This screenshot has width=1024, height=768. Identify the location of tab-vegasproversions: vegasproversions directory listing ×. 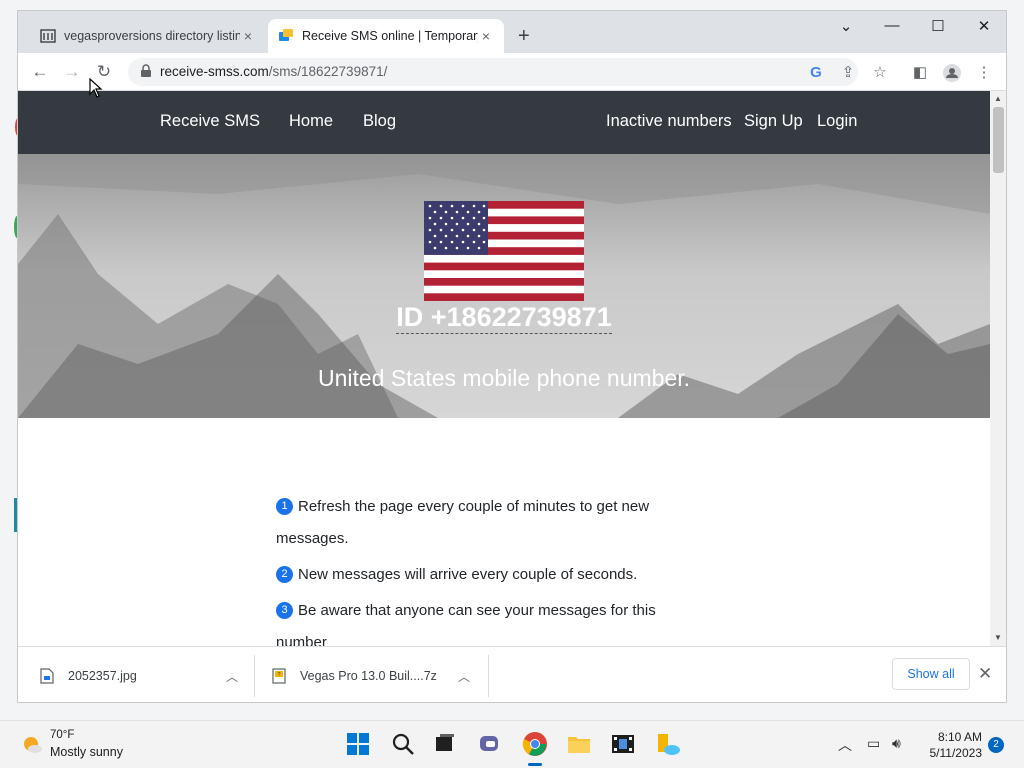
(148, 36).